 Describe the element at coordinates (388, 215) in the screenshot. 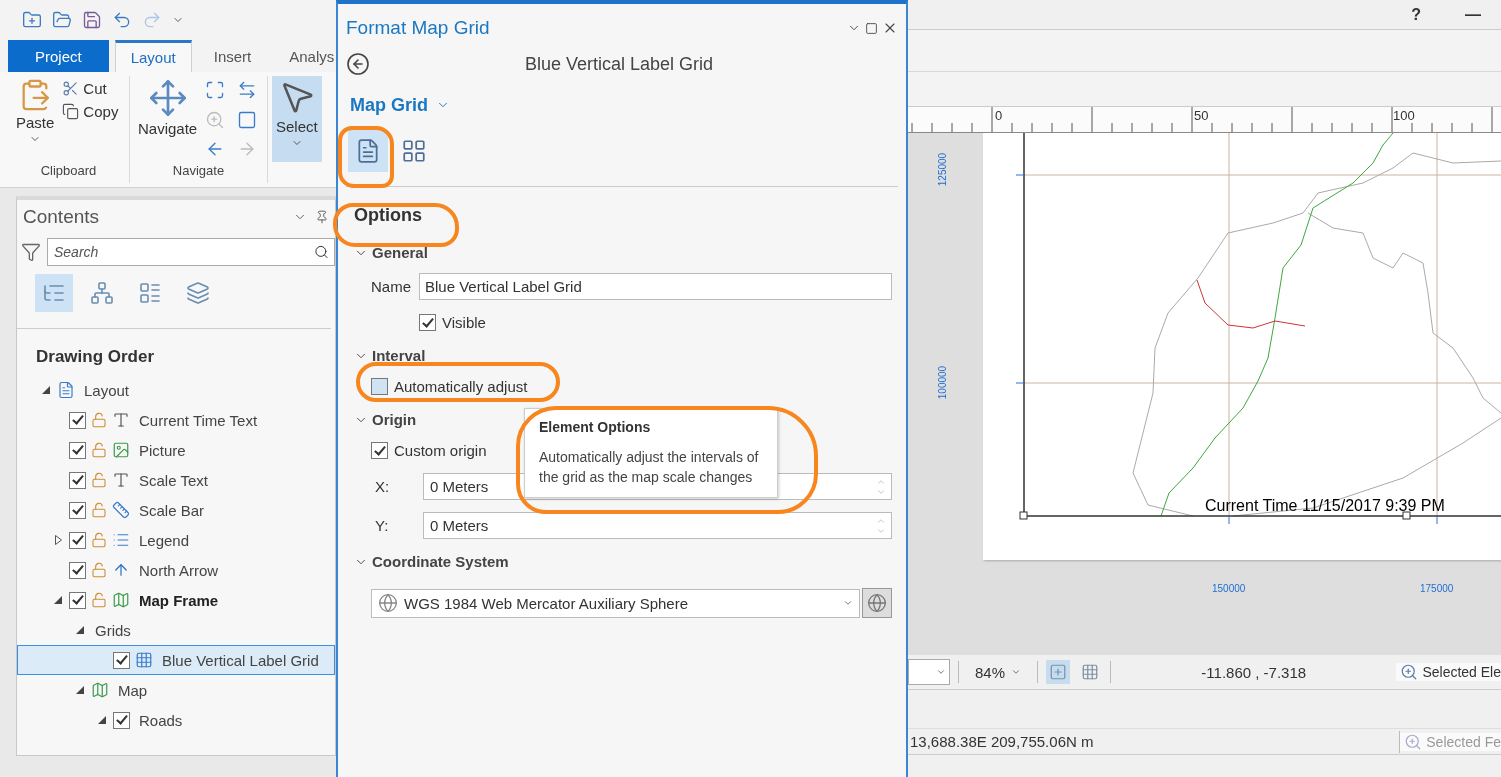

I see `section-title: Options` at that location.